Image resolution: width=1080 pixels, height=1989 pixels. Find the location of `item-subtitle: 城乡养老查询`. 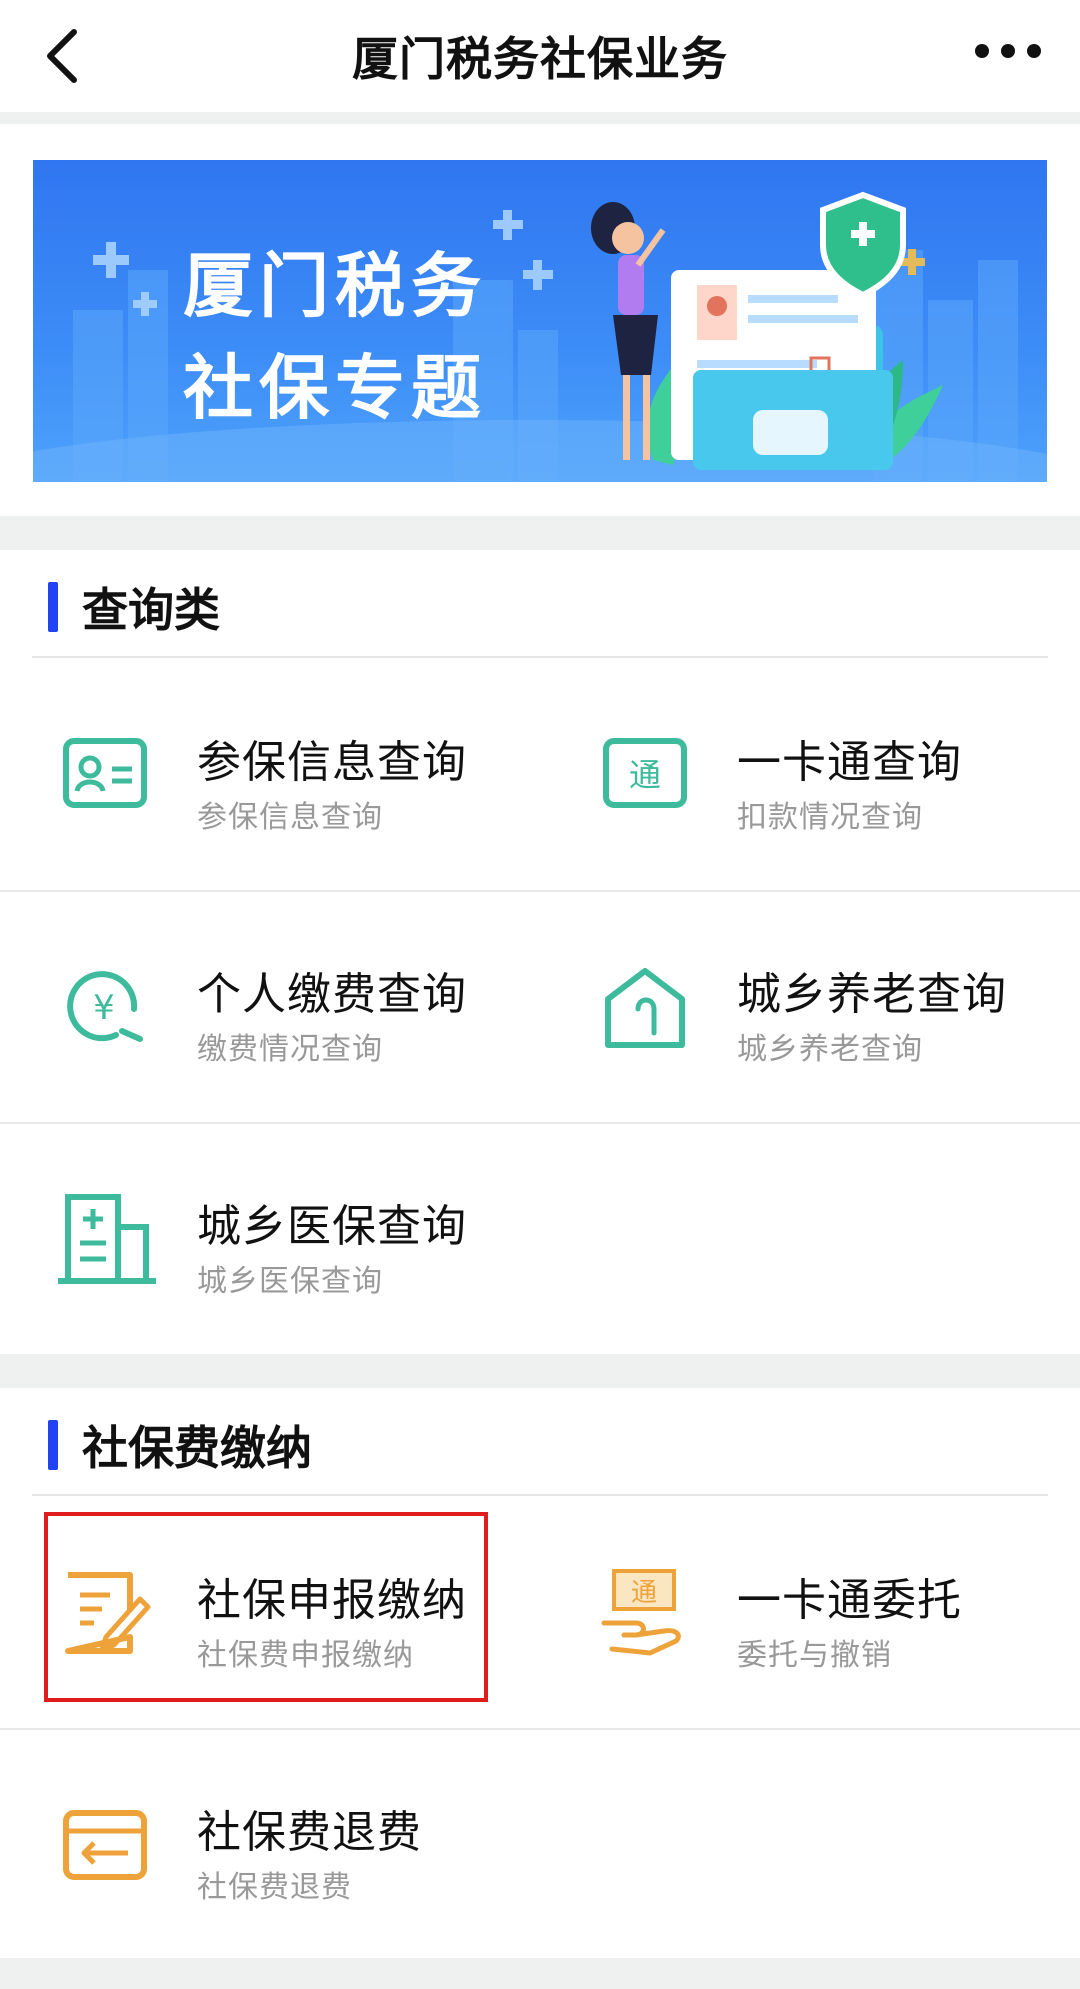

item-subtitle: 城乡养老查询 is located at coordinates (830, 1049).